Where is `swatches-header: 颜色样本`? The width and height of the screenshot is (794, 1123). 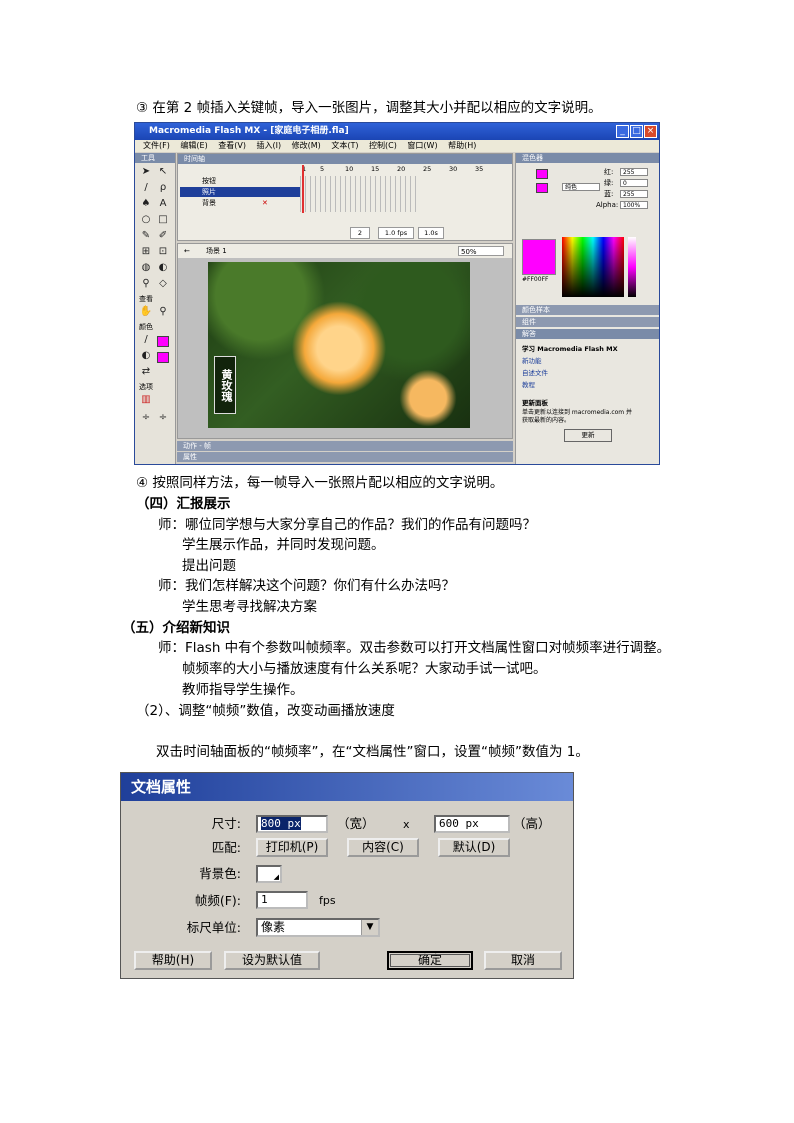
swatches-header: 颜色样本 is located at coordinates (587, 310).